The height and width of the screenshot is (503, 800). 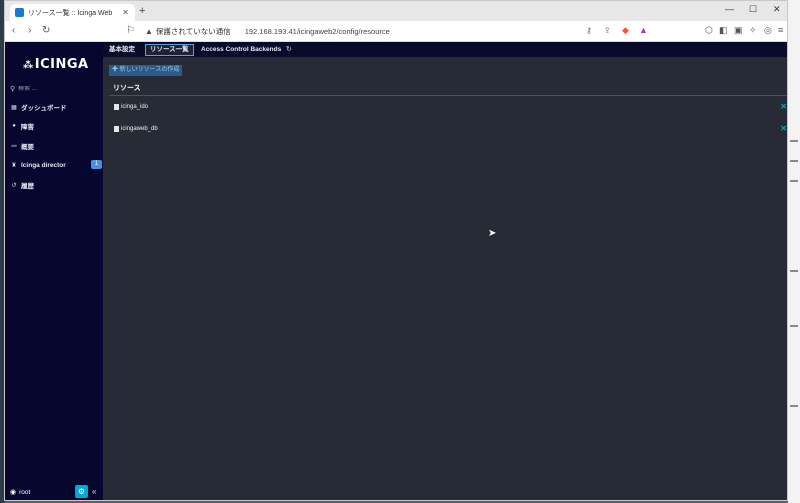 What do you see at coordinates (56, 126) in the screenshot?
I see `sidebar-item-problems: ● 障害` at bounding box center [56, 126].